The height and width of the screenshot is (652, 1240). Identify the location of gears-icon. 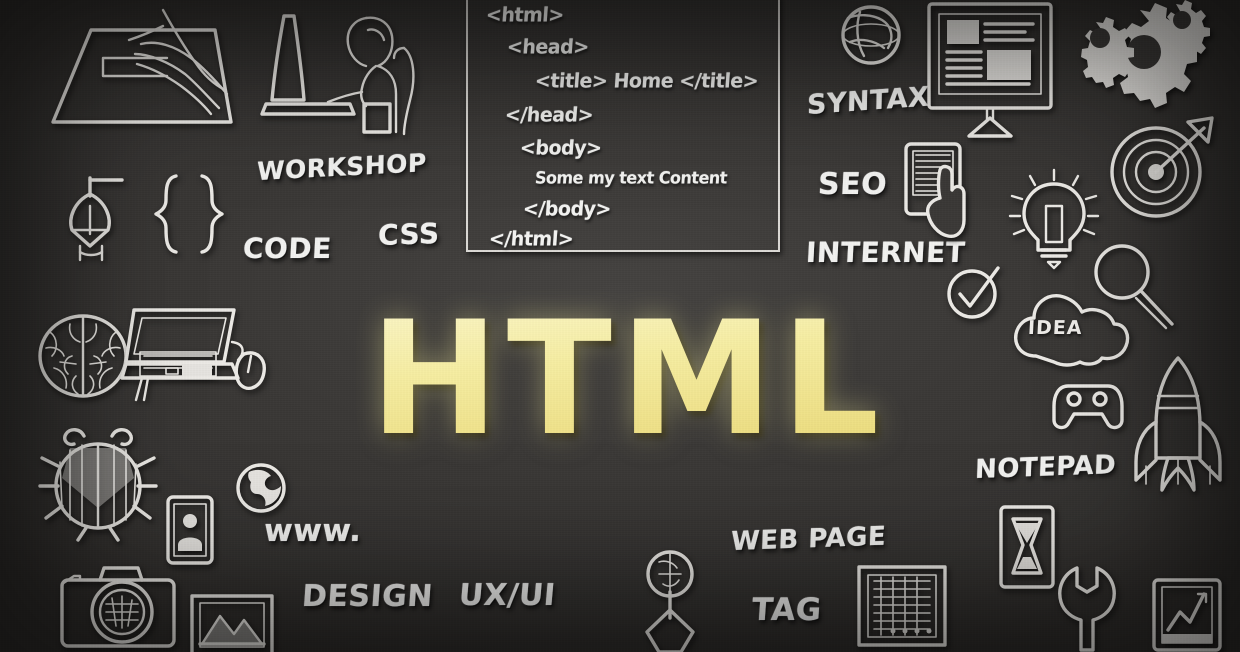
(1144, 54).